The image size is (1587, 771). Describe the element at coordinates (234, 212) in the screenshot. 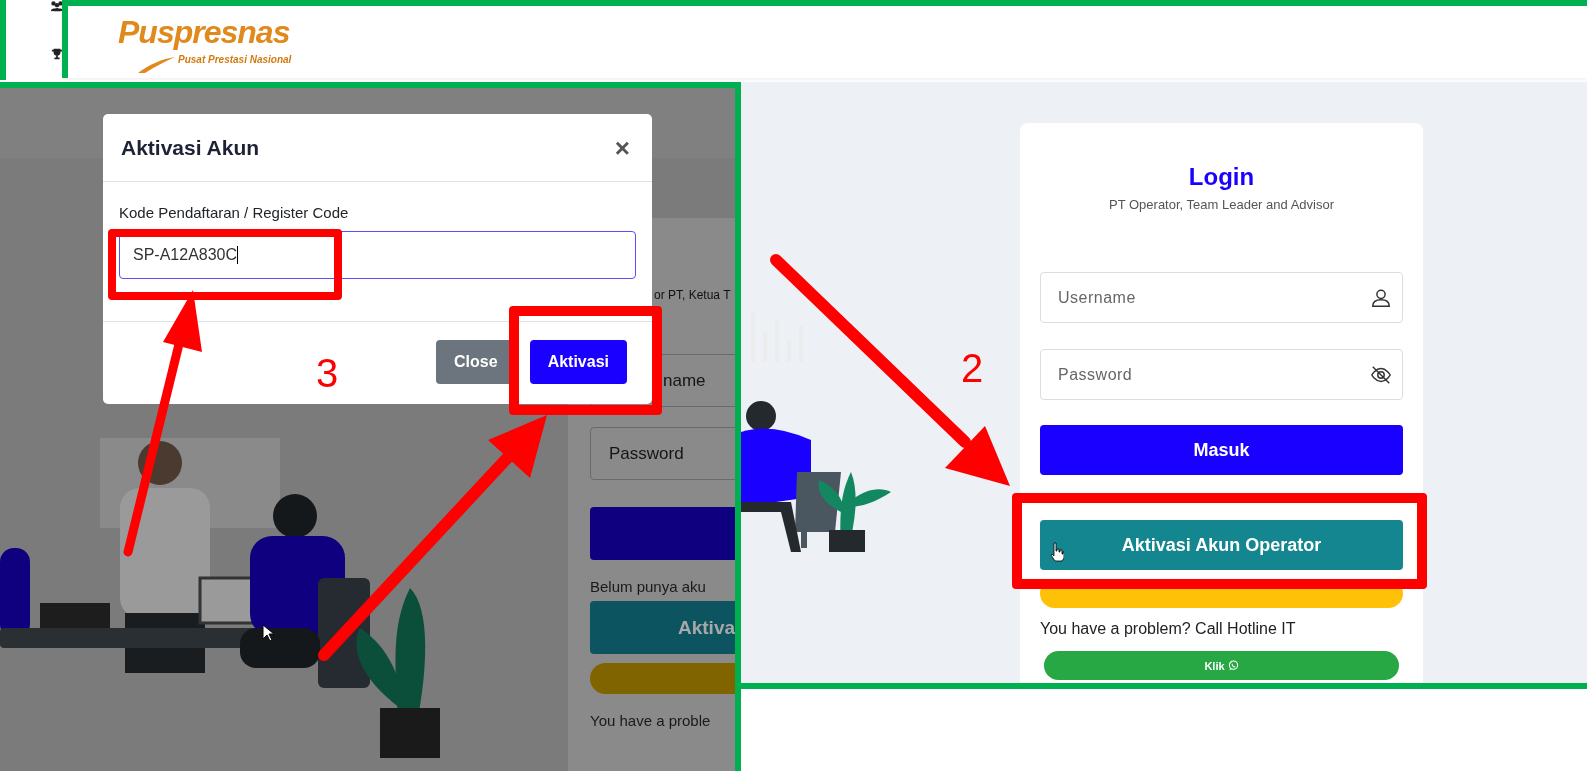

I see `field-label: Kode Pendaftaran / Register Code` at that location.